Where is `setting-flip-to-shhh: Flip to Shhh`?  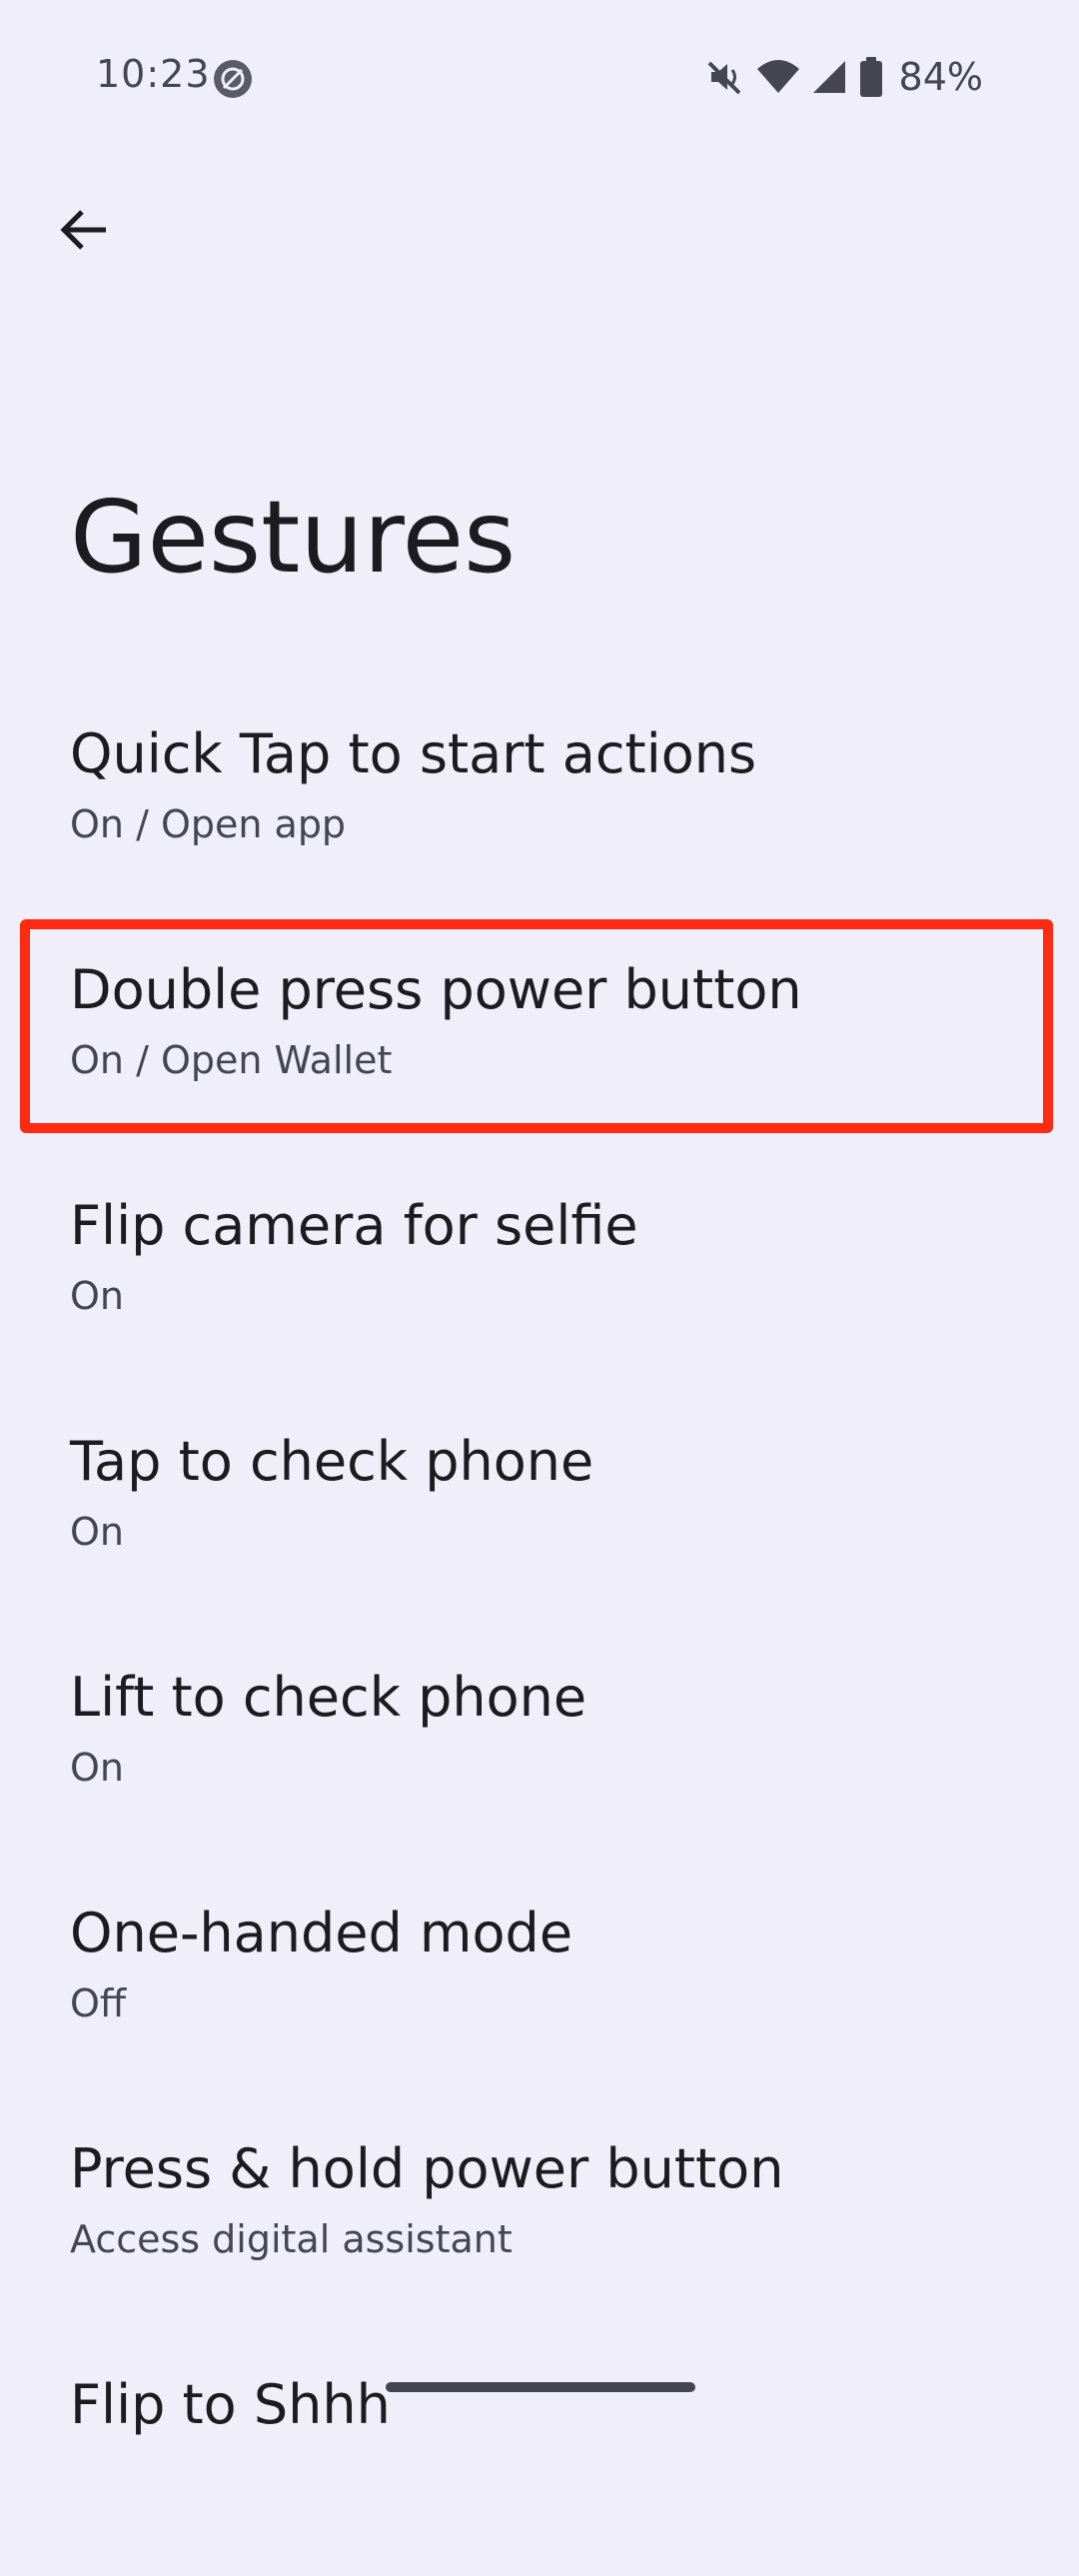 setting-flip-to-shhh: Flip to Shhh is located at coordinates (539, 2458).